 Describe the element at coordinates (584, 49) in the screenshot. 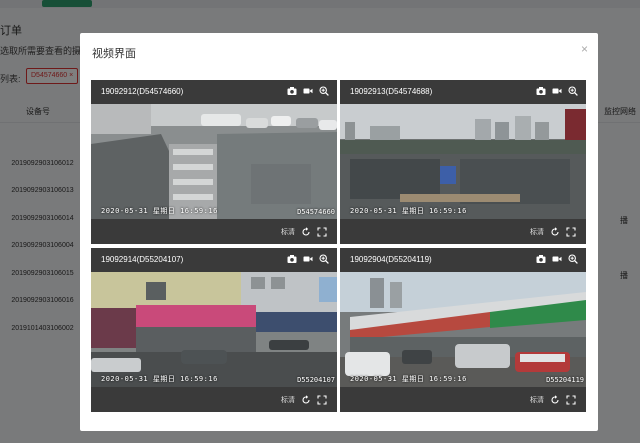

I see `close-icon: ×` at that location.